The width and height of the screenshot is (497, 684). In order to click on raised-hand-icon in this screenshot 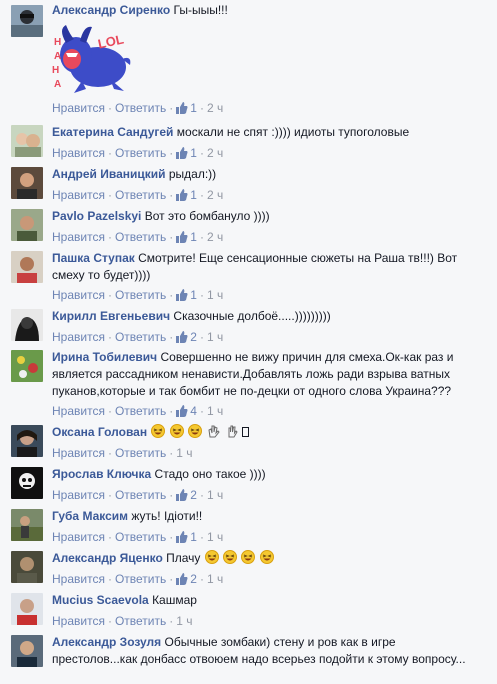, I will do `click(233, 431)`.